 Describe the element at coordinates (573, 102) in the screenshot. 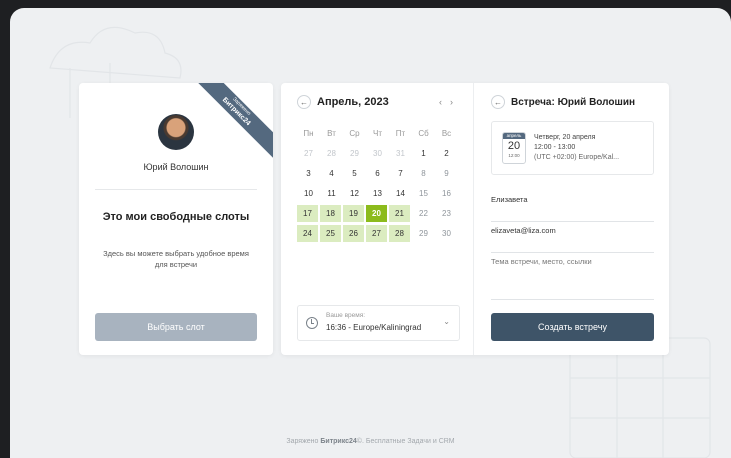

I see `form-title: Встреча: Юрий Волошин` at that location.